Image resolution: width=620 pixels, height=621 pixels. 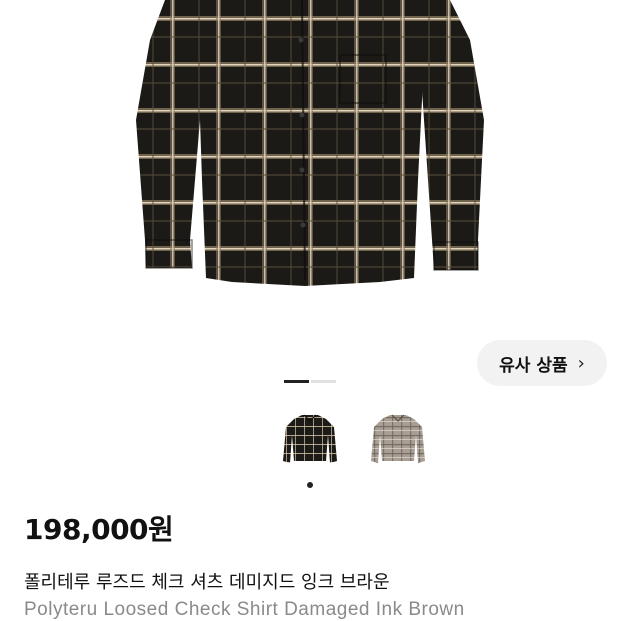 I want to click on similar-products-button: 유사 상품 ›, so click(x=542, y=363).